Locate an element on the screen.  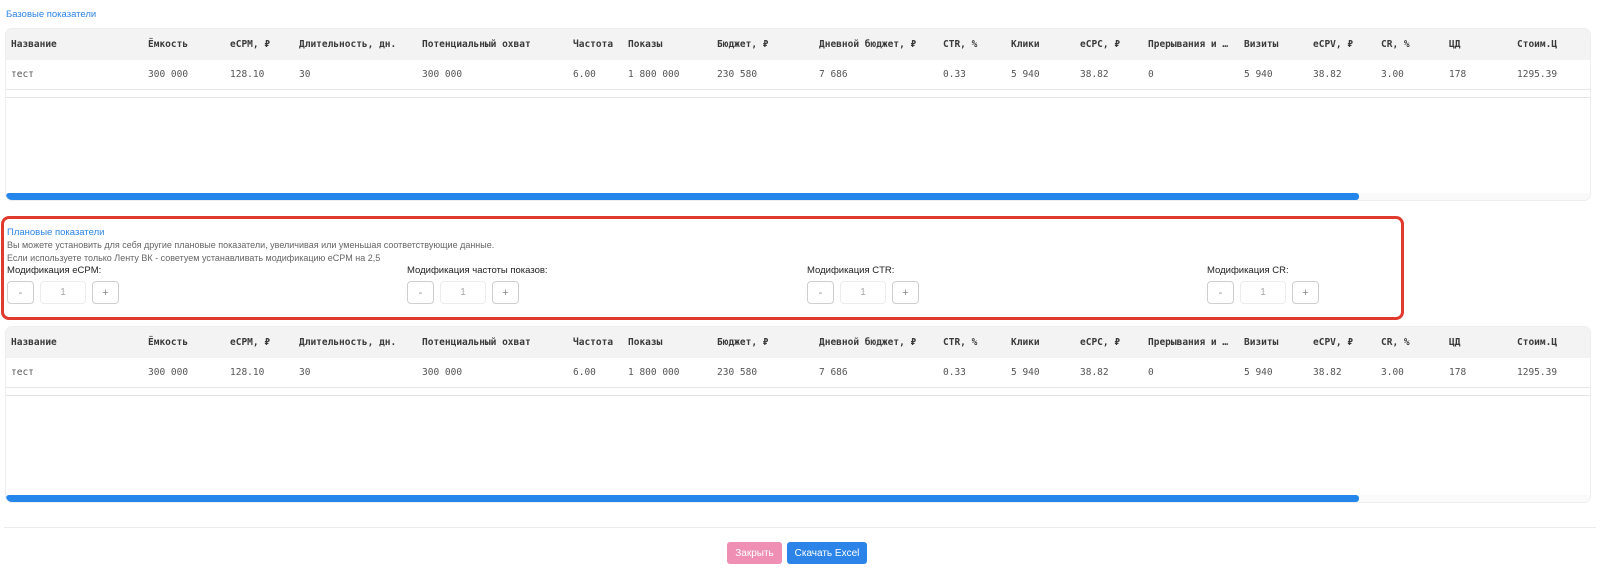
base-section-title: Базовые показатели is located at coordinates (51, 14).